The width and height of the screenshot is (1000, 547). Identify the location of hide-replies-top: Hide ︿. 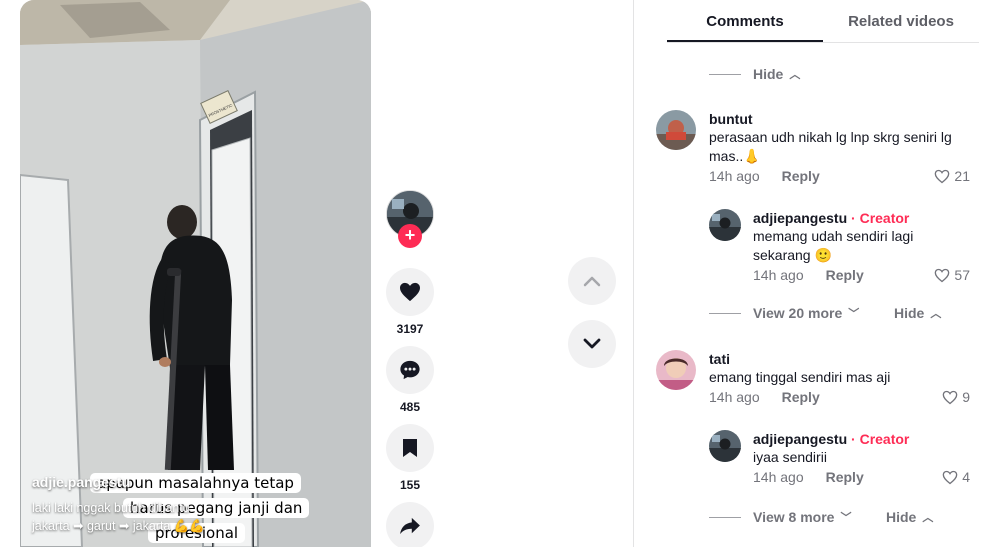
(754, 74).